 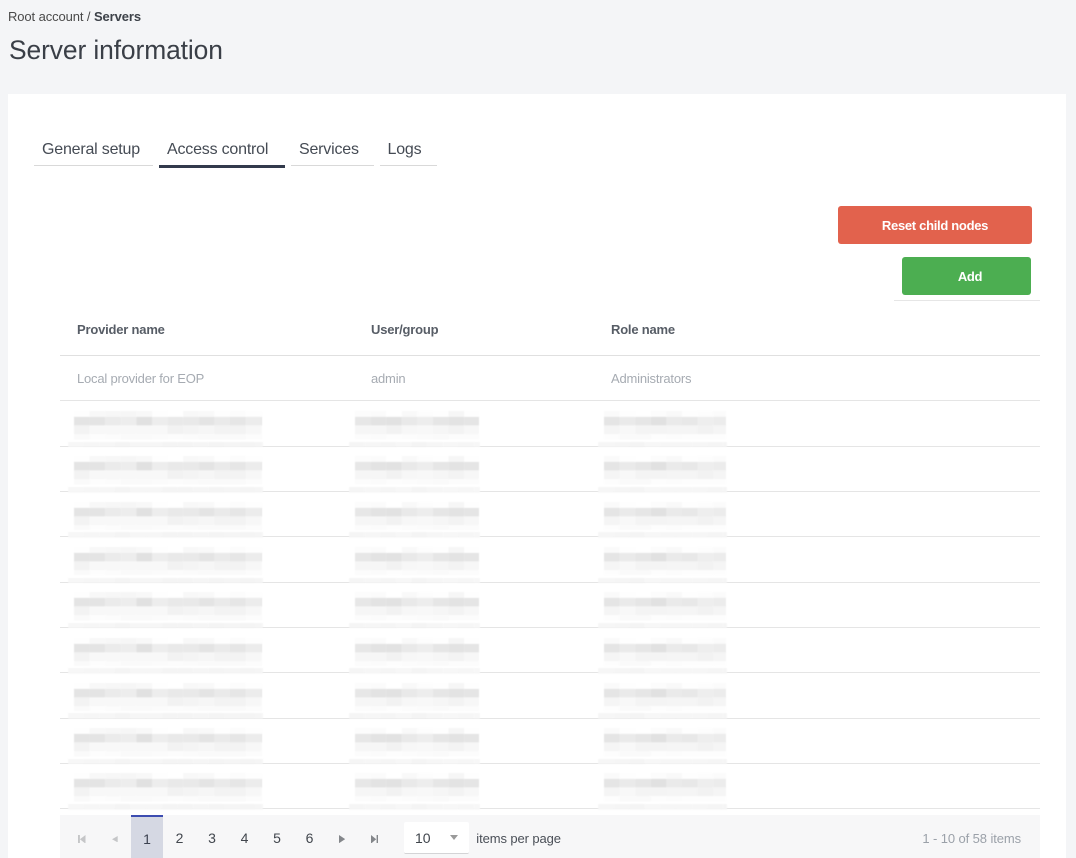 What do you see at coordinates (454, 837) in the screenshot?
I see `chevron-down-icon` at bounding box center [454, 837].